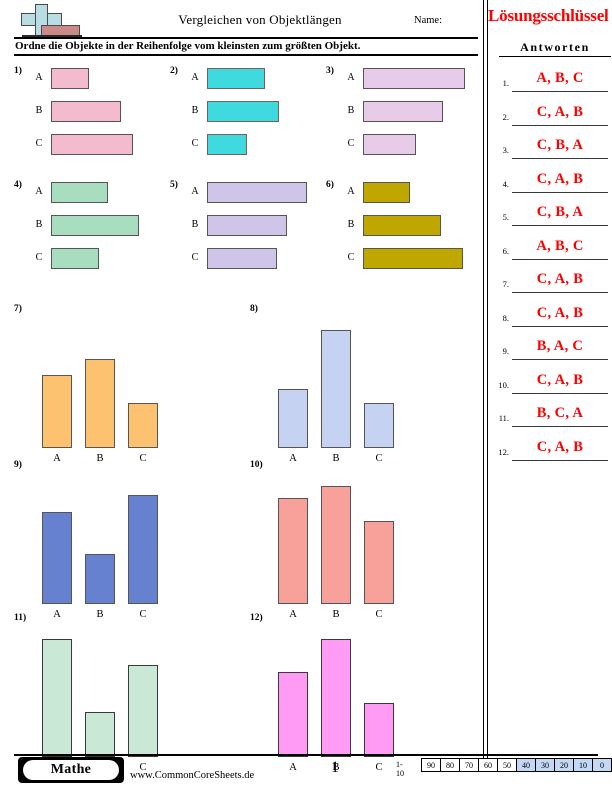  What do you see at coordinates (488, 380) in the screenshot?
I see `answer-column-rule-inner` at bounding box center [488, 380].